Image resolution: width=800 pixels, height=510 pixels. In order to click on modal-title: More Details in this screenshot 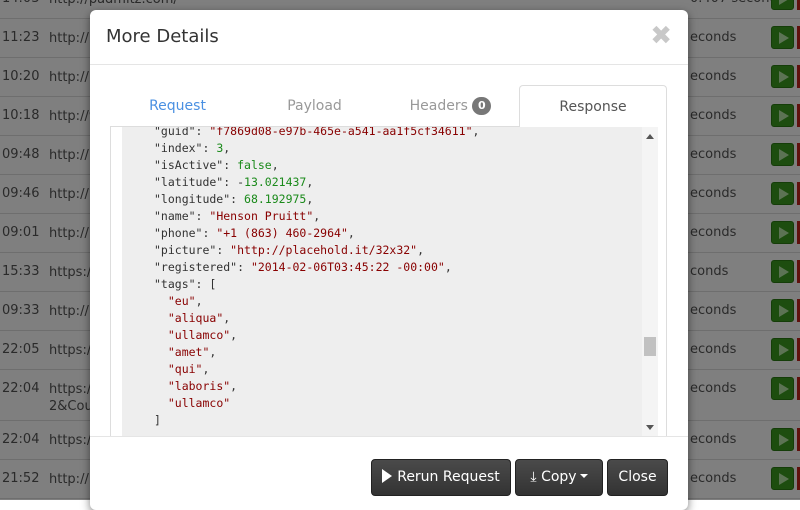, I will do `click(162, 36)`.